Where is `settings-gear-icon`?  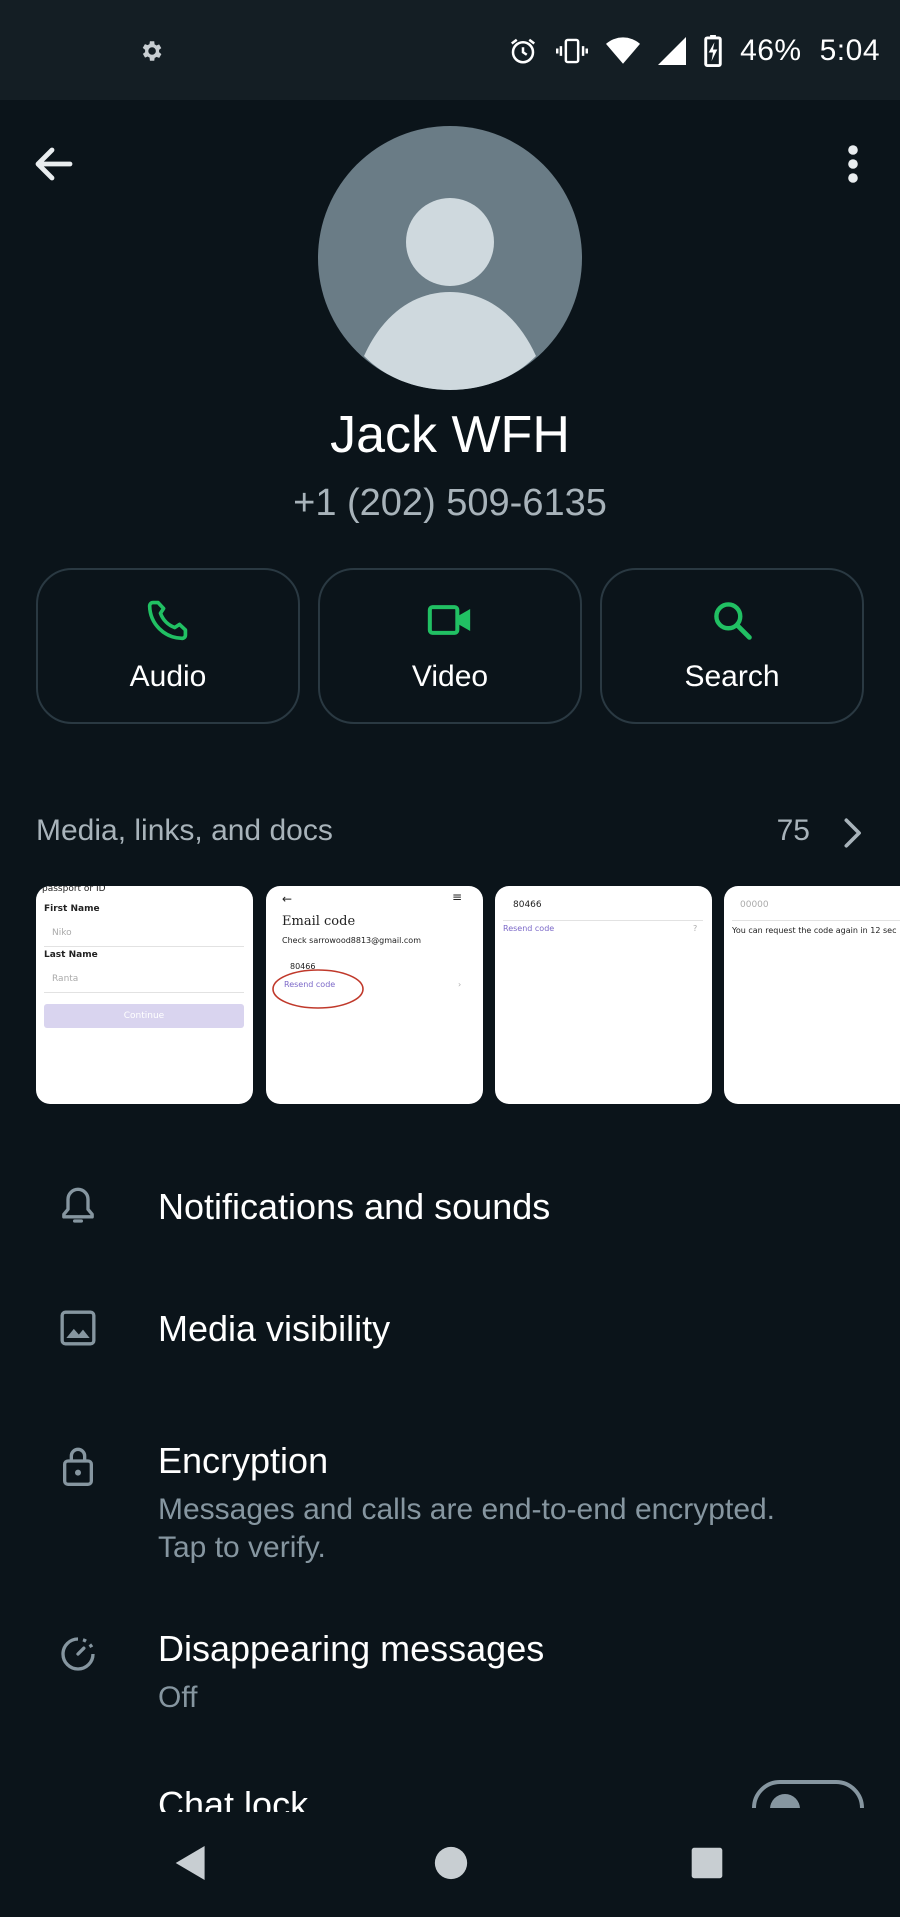 settings-gear-icon is located at coordinates (152, 51).